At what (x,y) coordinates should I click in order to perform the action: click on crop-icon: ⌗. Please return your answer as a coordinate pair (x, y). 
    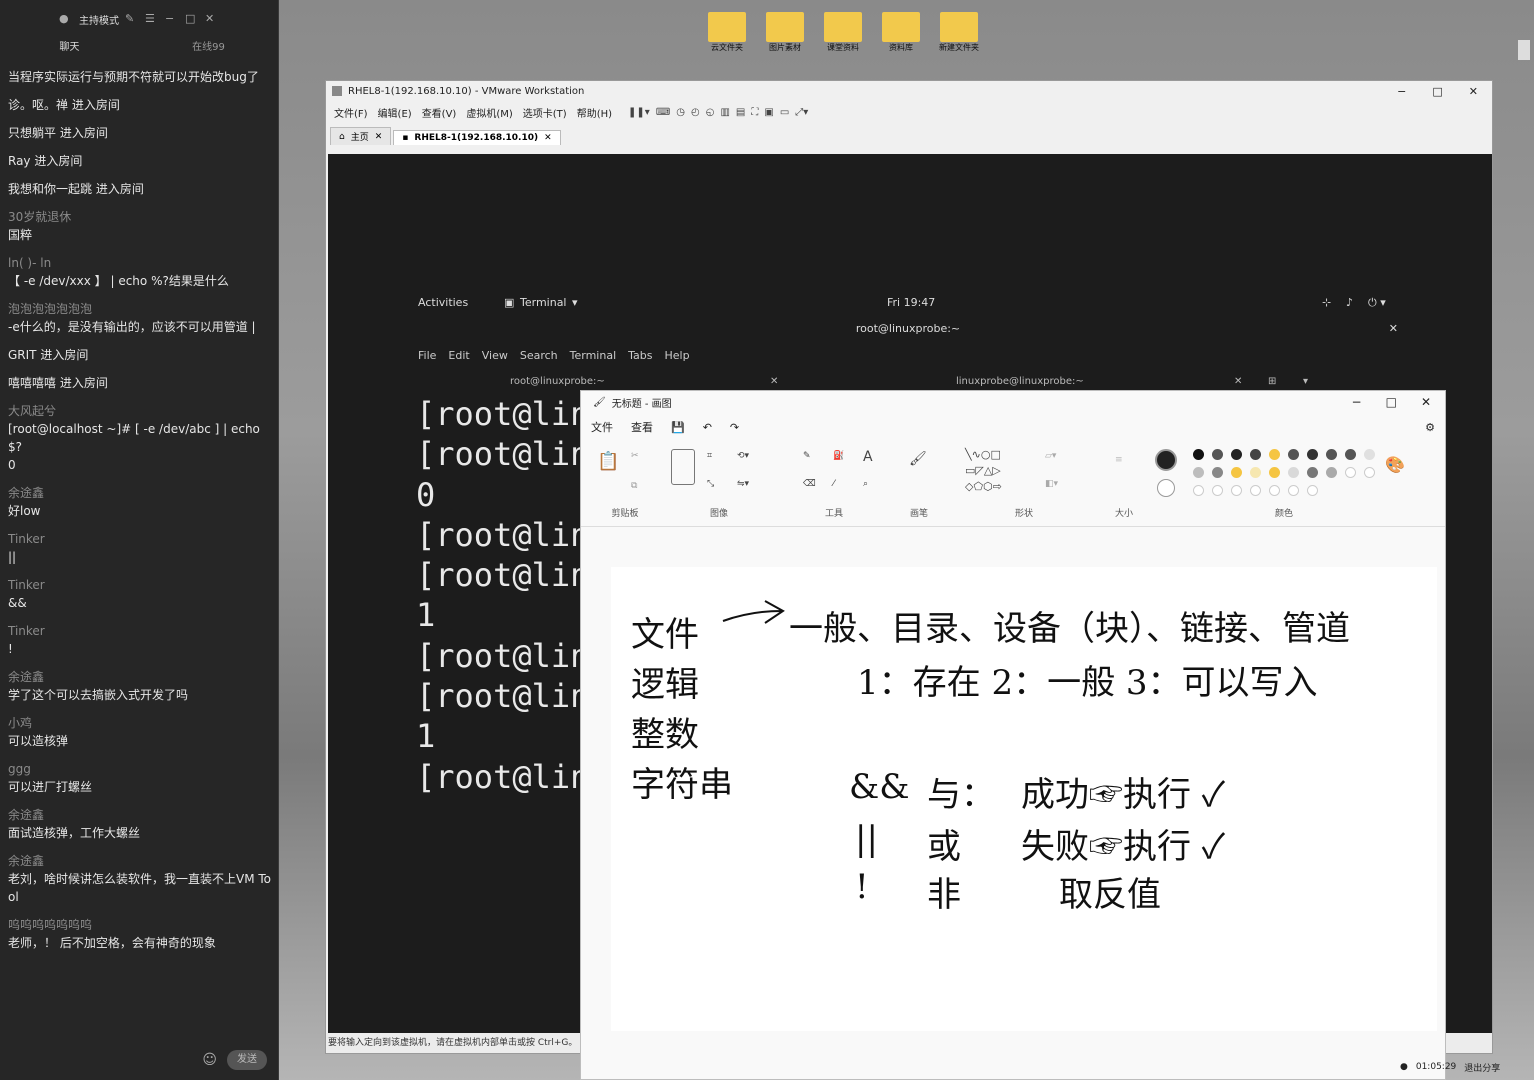
    Looking at the image, I should click on (709, 456).